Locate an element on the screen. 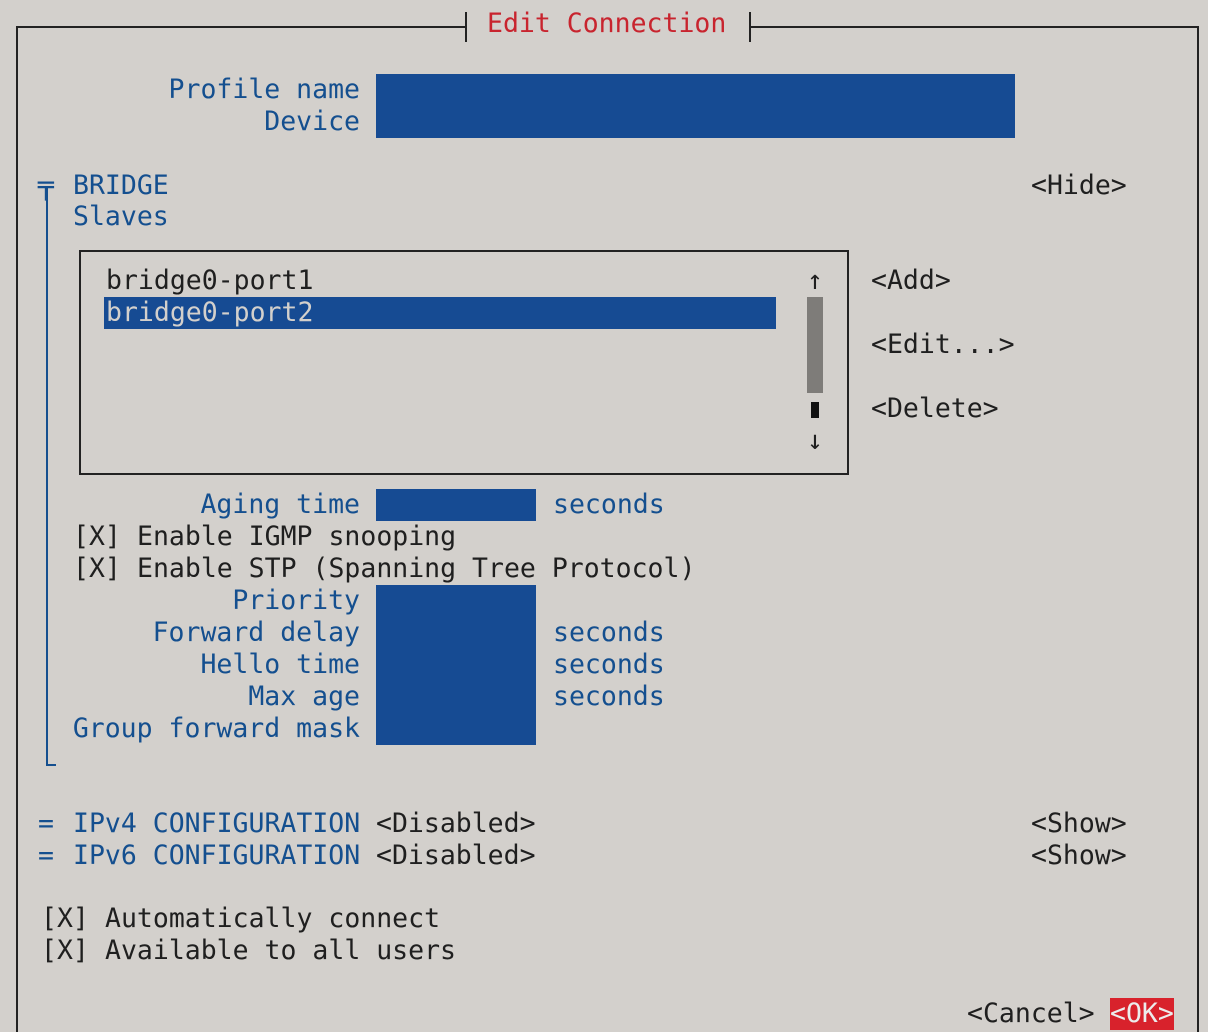 This screenshot has height=1032, width=1208. forward-delay-unit: seconds is located at coordinates (609, 632).